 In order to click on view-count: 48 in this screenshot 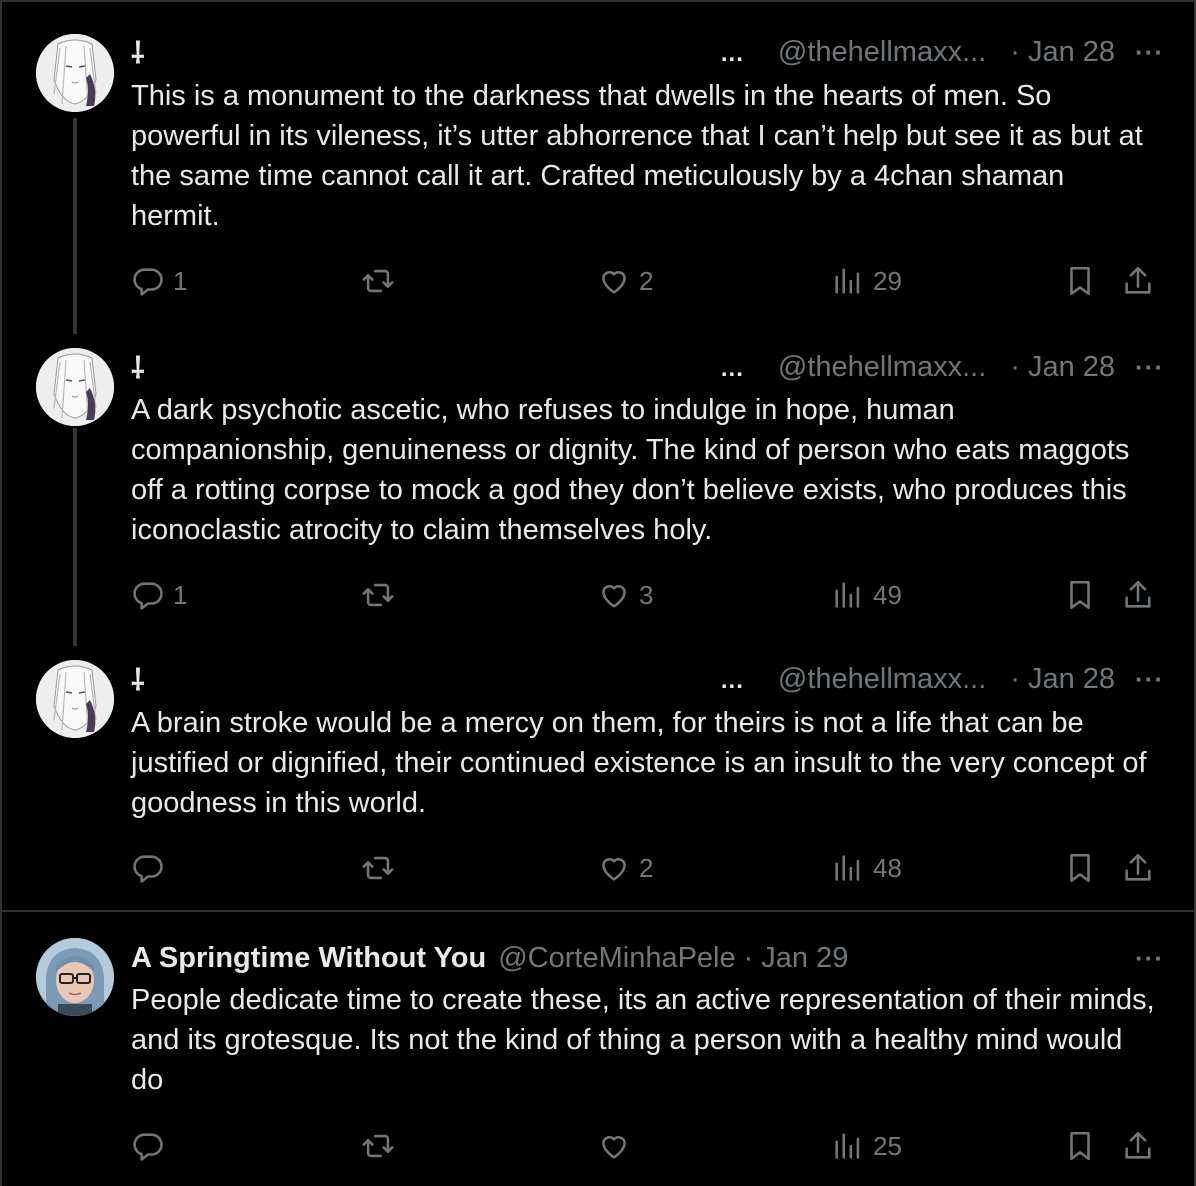, I will do `click(887, 867)`.